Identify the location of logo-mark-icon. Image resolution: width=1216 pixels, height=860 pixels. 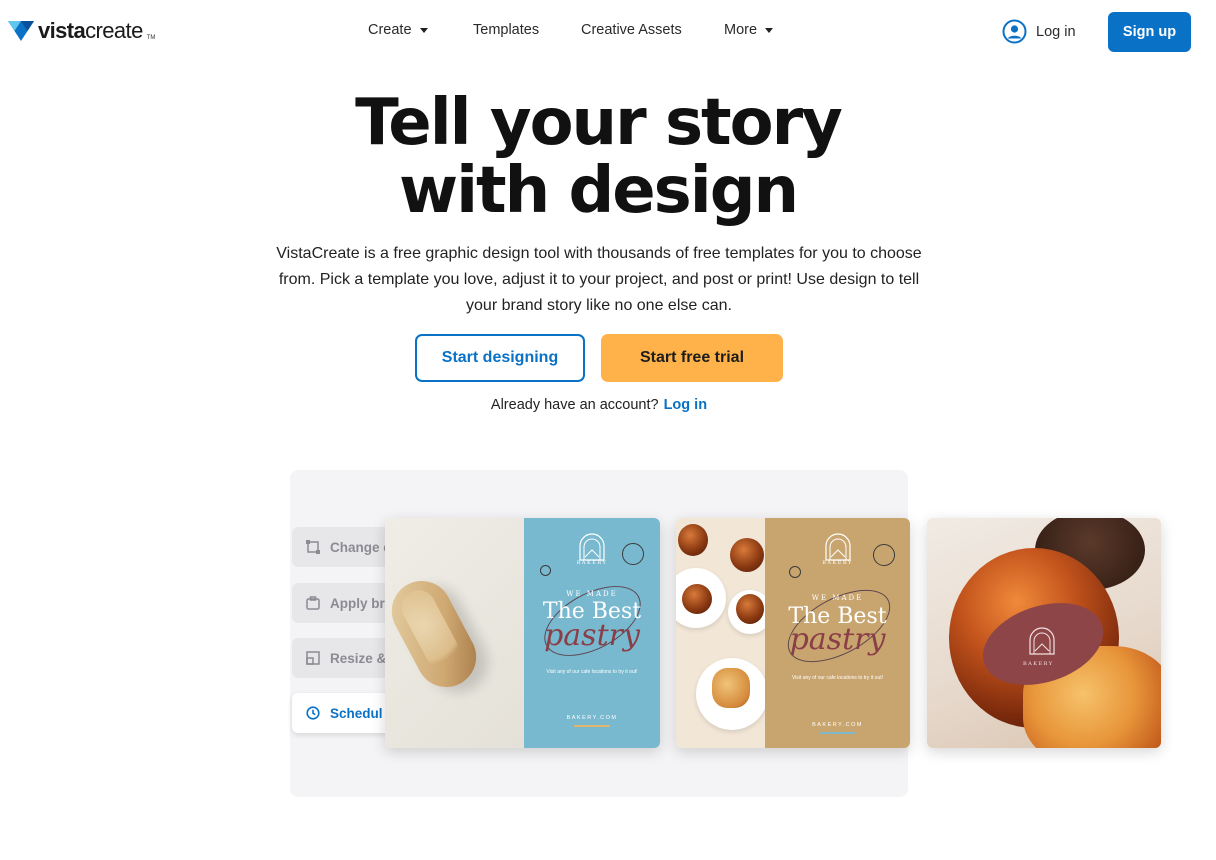
(21, 31).